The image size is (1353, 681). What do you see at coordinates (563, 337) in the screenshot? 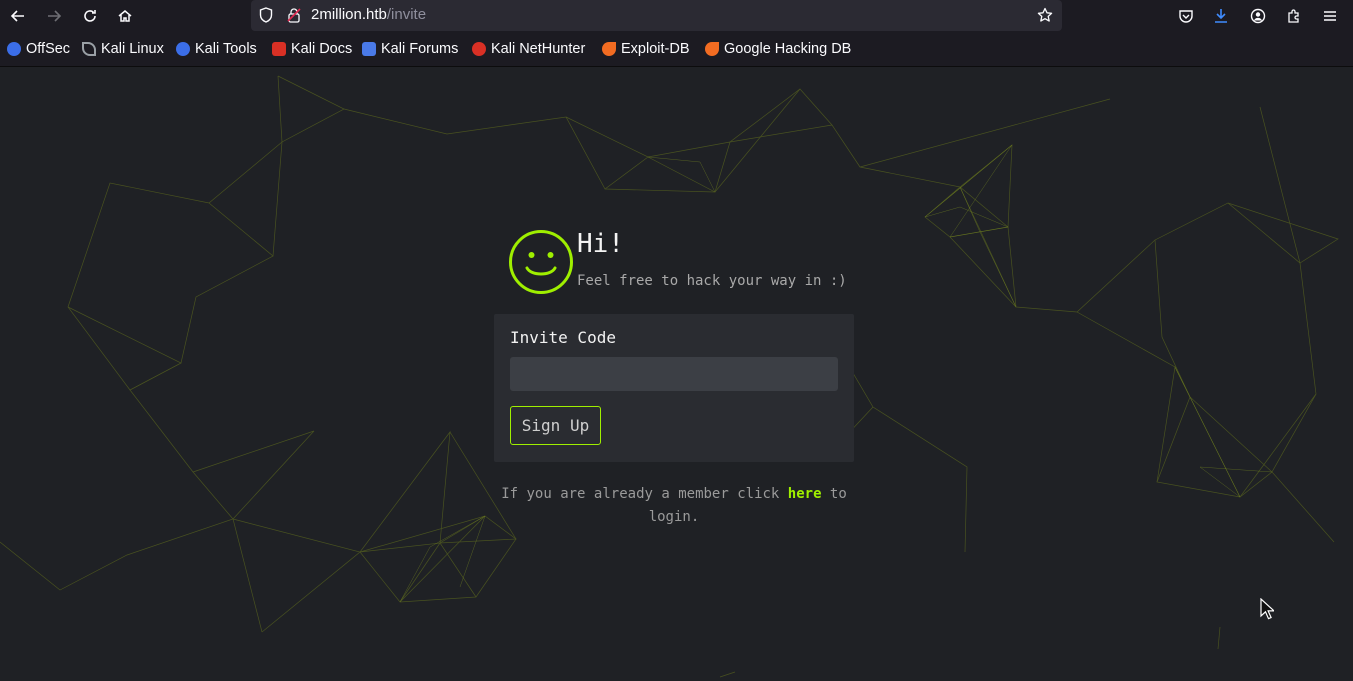
I see `invite-code-label: Invite Code` at bounding box center [563, 337].